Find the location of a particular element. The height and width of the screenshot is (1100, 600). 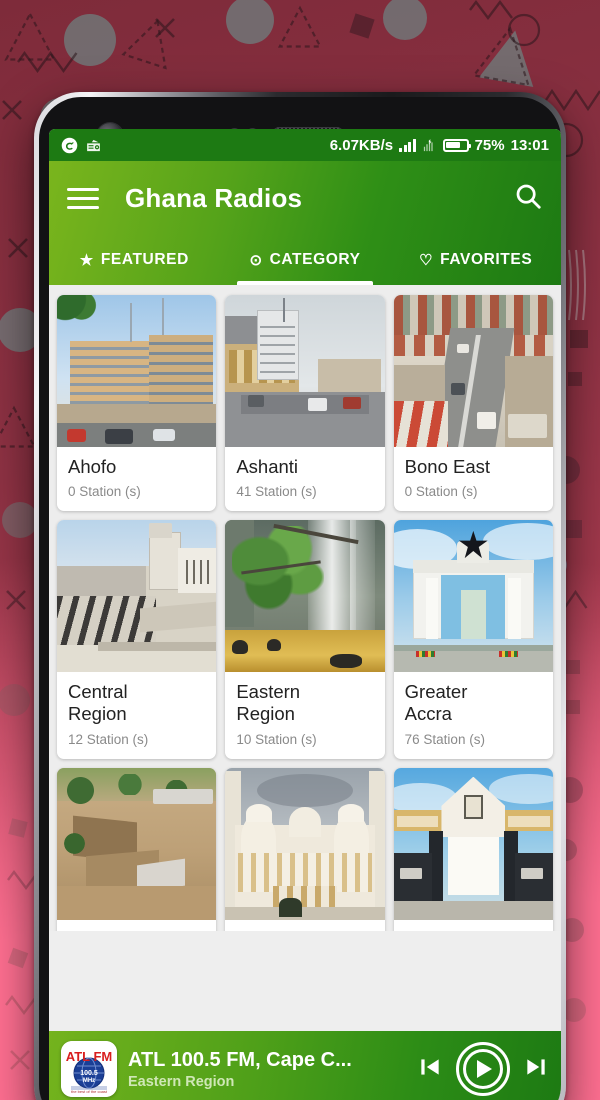

category-station-count: 41 Station (s) is located at coordinates (276, 492).